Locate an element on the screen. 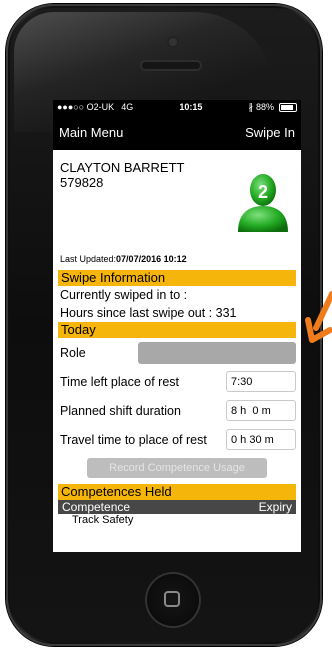  time-left-input: 7:30 is located at coordinates (261, 381).